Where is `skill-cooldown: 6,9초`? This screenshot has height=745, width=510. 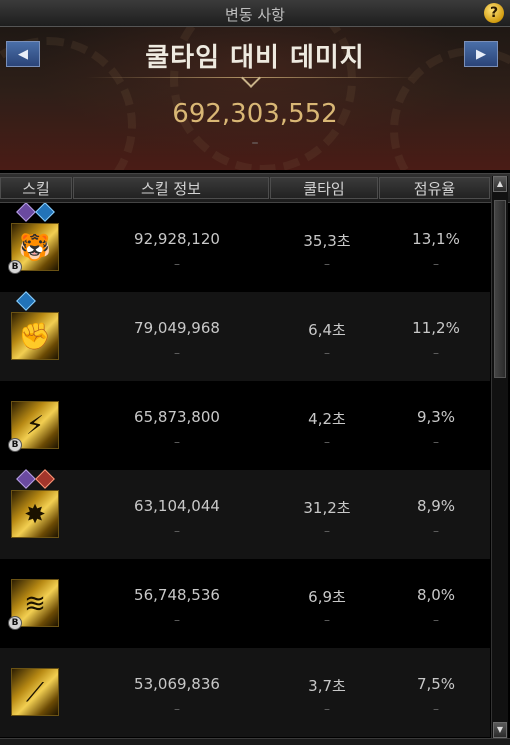
skill-cooldown: 6,9초 is located at coordinates (327, 597).